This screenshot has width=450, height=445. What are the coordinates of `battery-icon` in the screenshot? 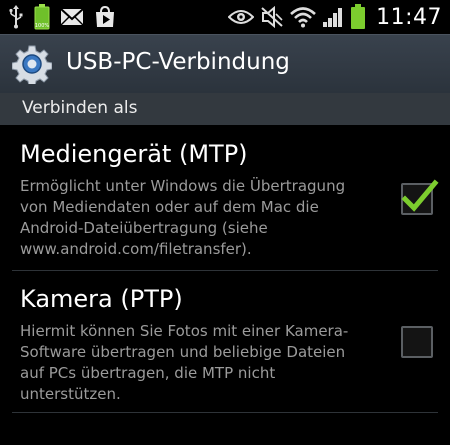 It's located at (358, 17).